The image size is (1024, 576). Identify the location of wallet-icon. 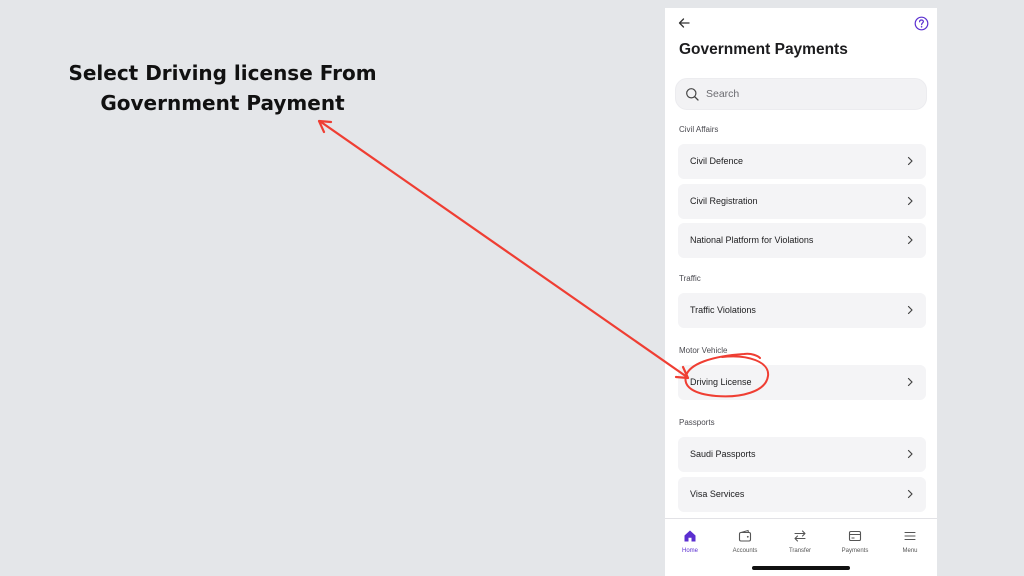
(745, 535).